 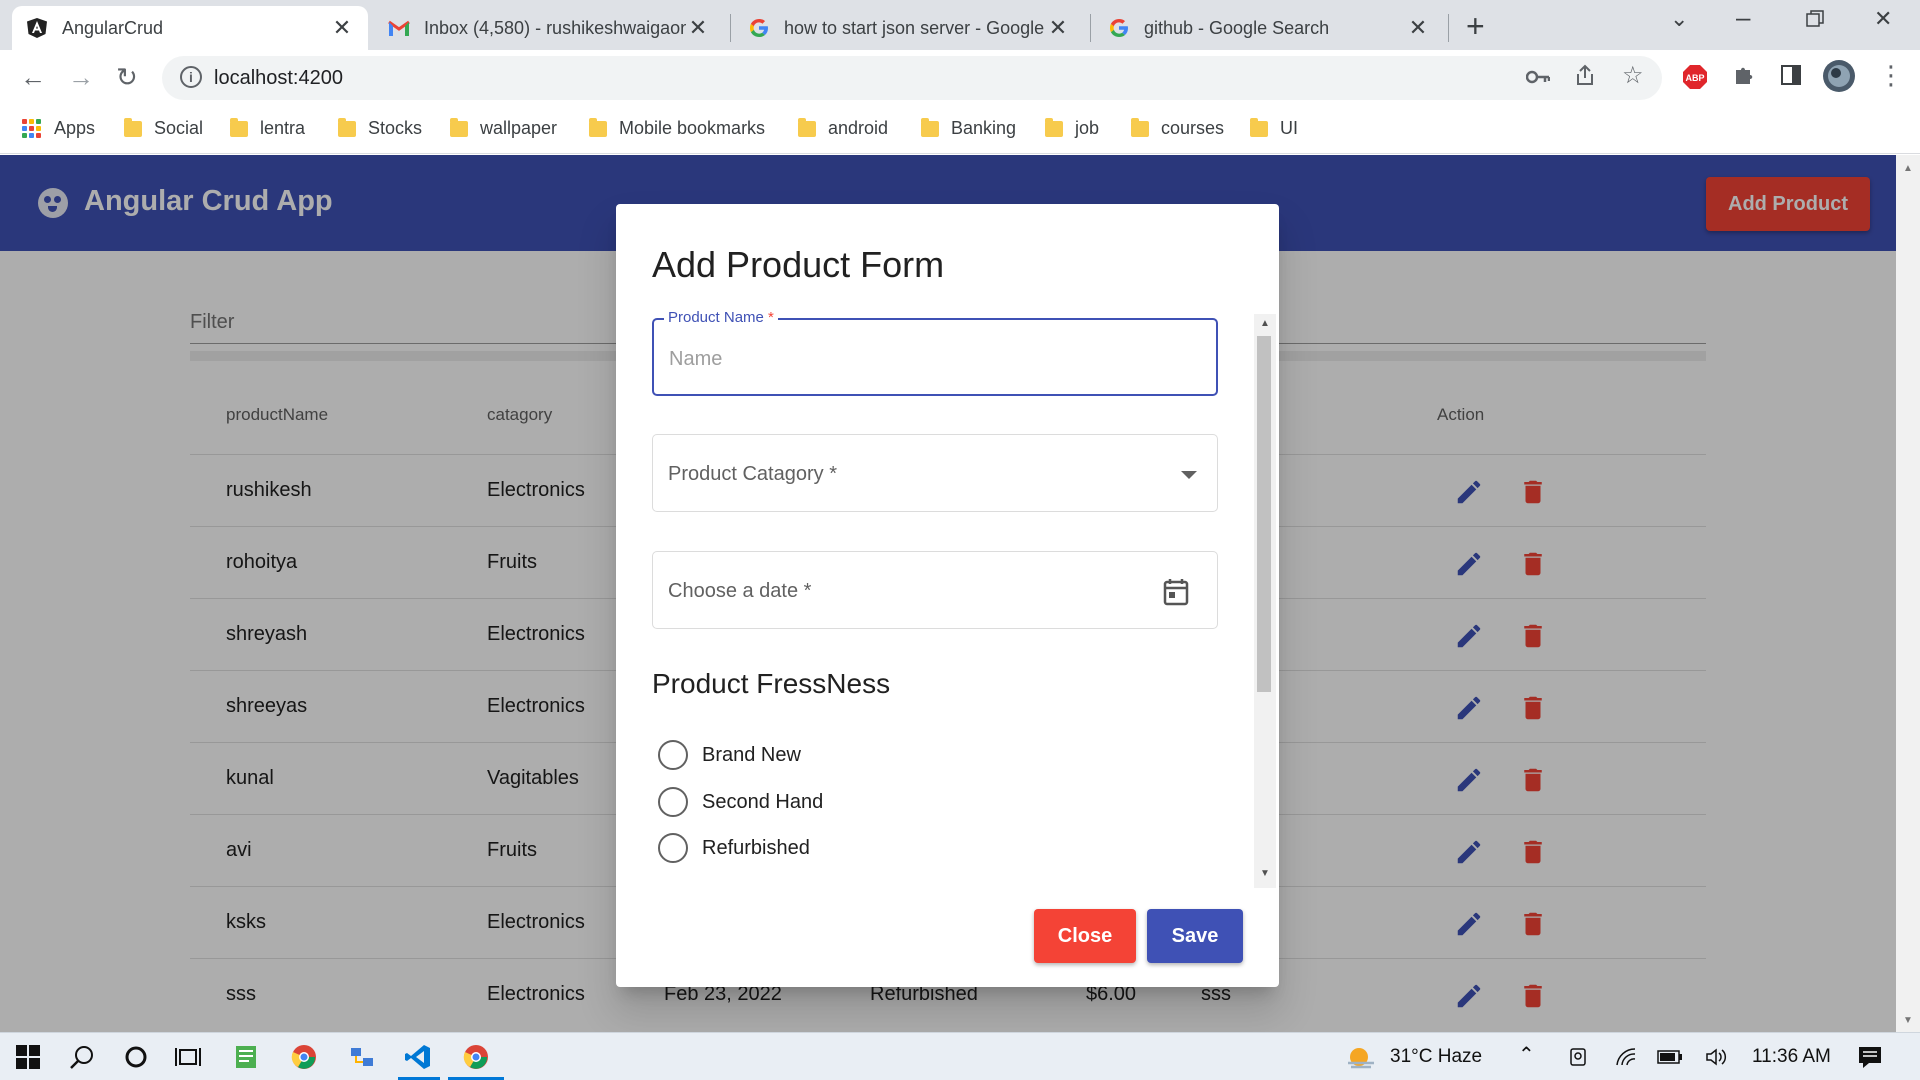 I want to click on bookmark-wallpaper: wallpaper, so click(x=504, y=128).